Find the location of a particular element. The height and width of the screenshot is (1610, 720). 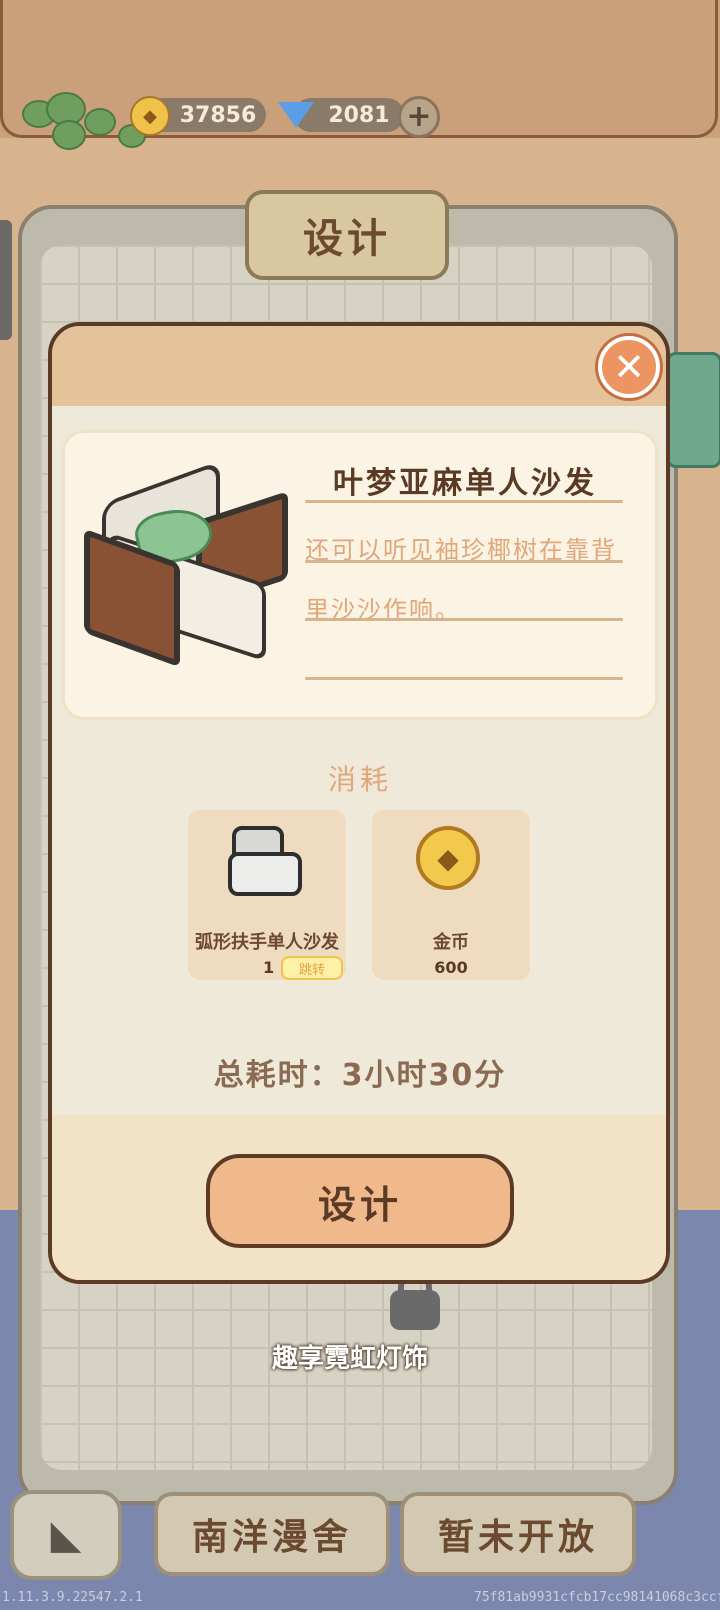

side-handle is located at coordinates (6, 280).